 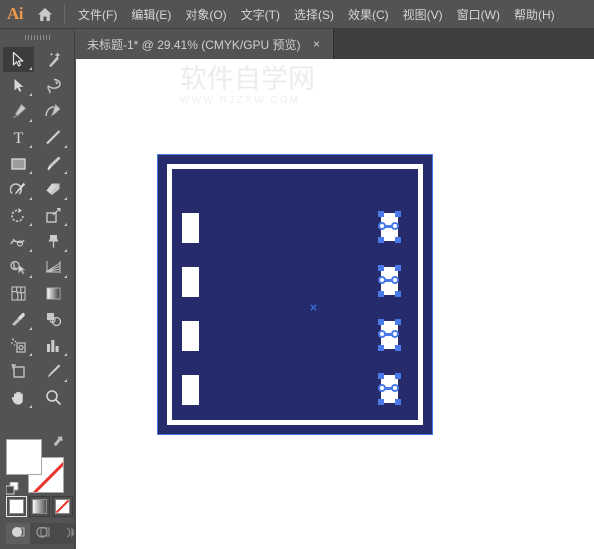 What do you see at coordinates (18, 215) in the screenshot?
I see `rotate-tool` at bounding box center [18, 215].